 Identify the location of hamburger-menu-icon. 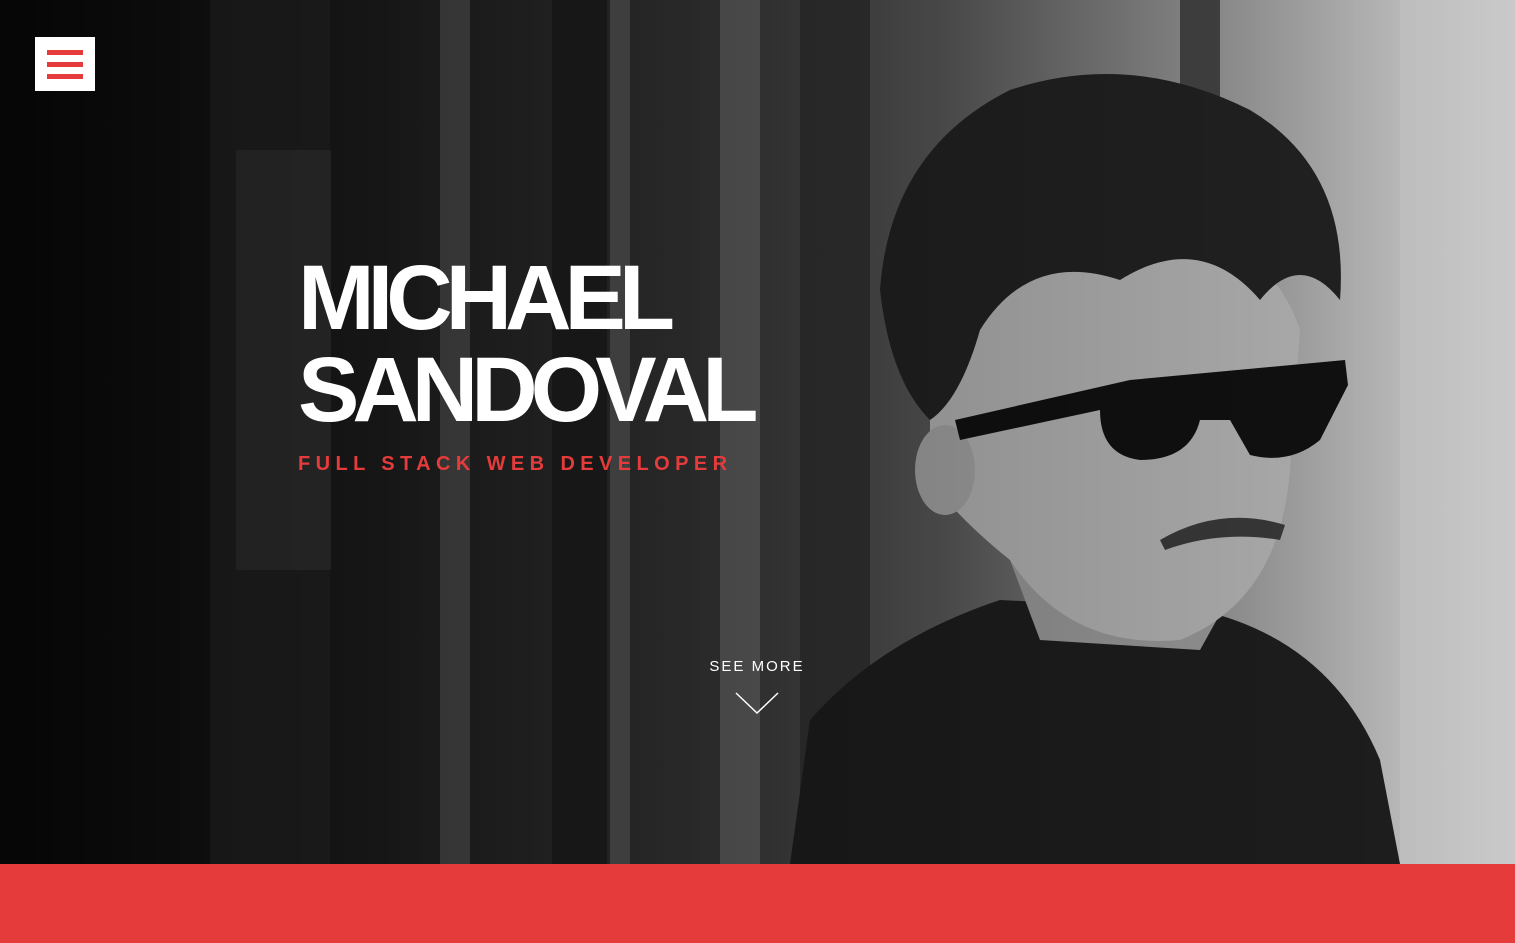
(65, 52).